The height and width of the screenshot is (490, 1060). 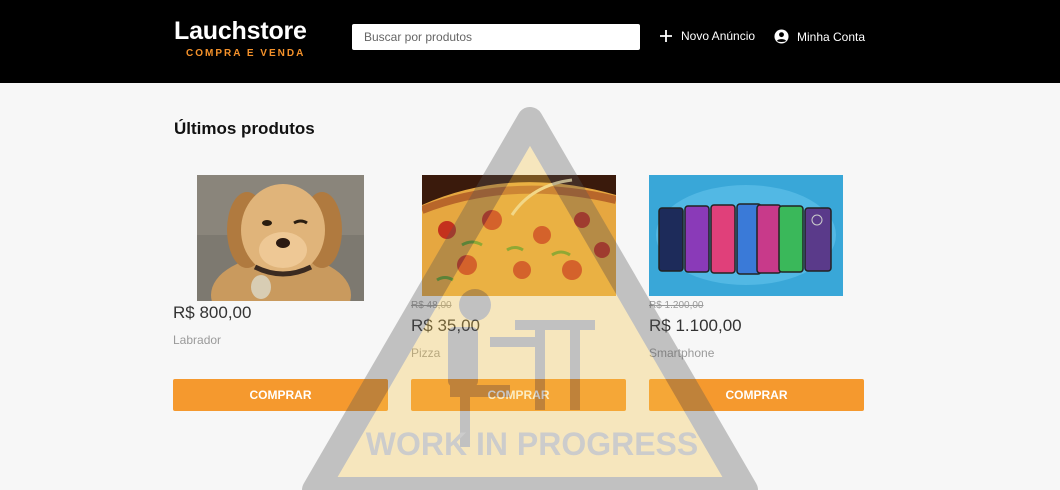 I want to click on product-name: Labrador, so click(x=197, y=340).